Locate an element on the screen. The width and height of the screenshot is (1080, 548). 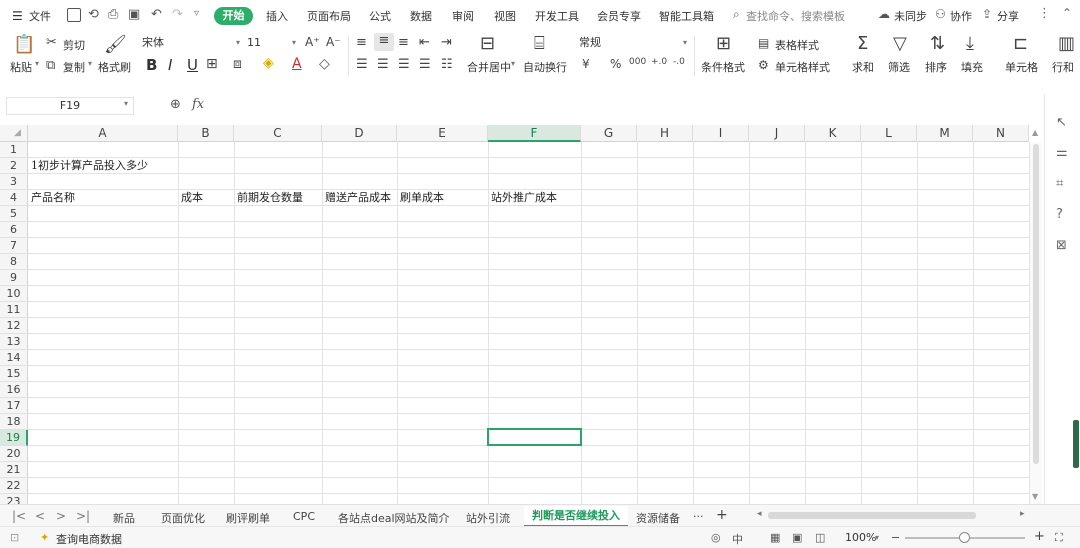
font-color-icon: A is located at coordinates (297, 64).